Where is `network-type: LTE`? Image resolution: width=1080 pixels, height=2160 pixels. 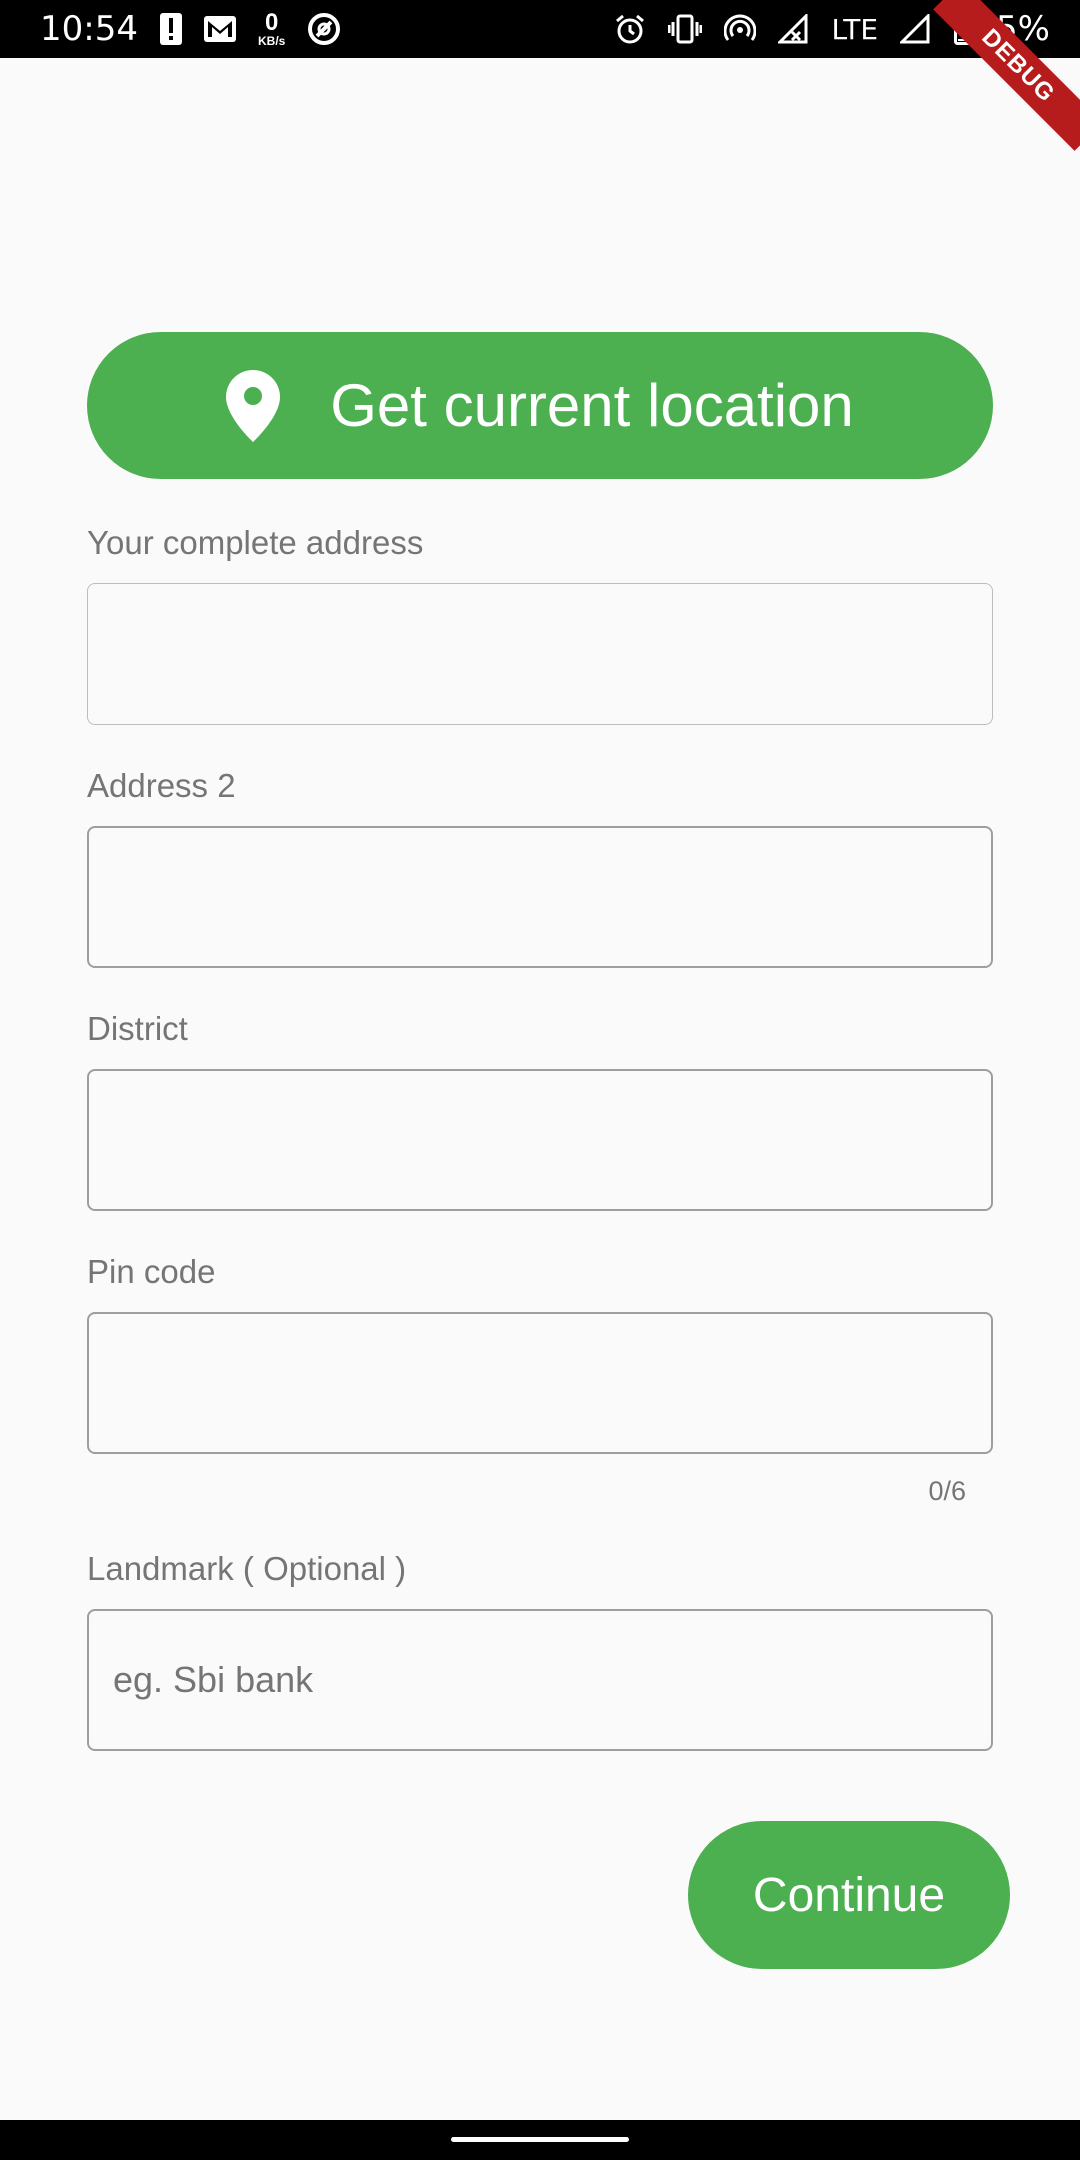
network-type: LTE is located at coordinates (855, 29).